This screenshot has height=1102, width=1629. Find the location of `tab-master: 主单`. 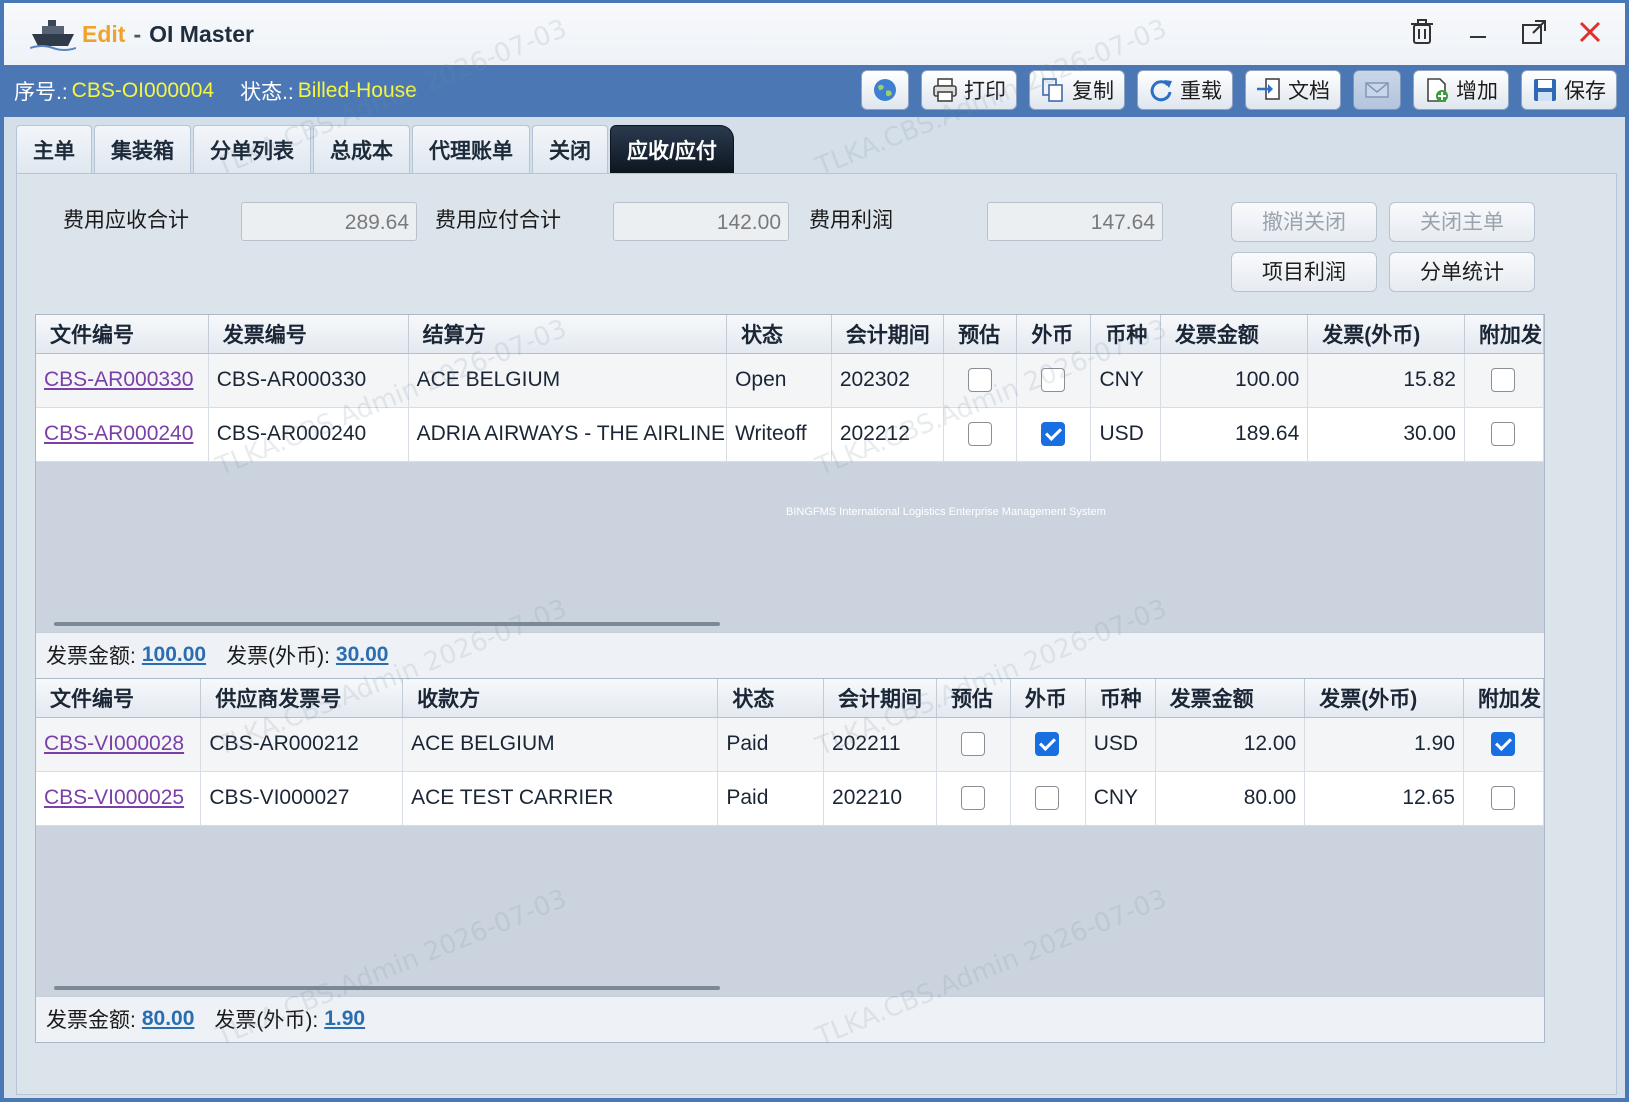

tab-master: 主单 is located at coordinates (54, 149).